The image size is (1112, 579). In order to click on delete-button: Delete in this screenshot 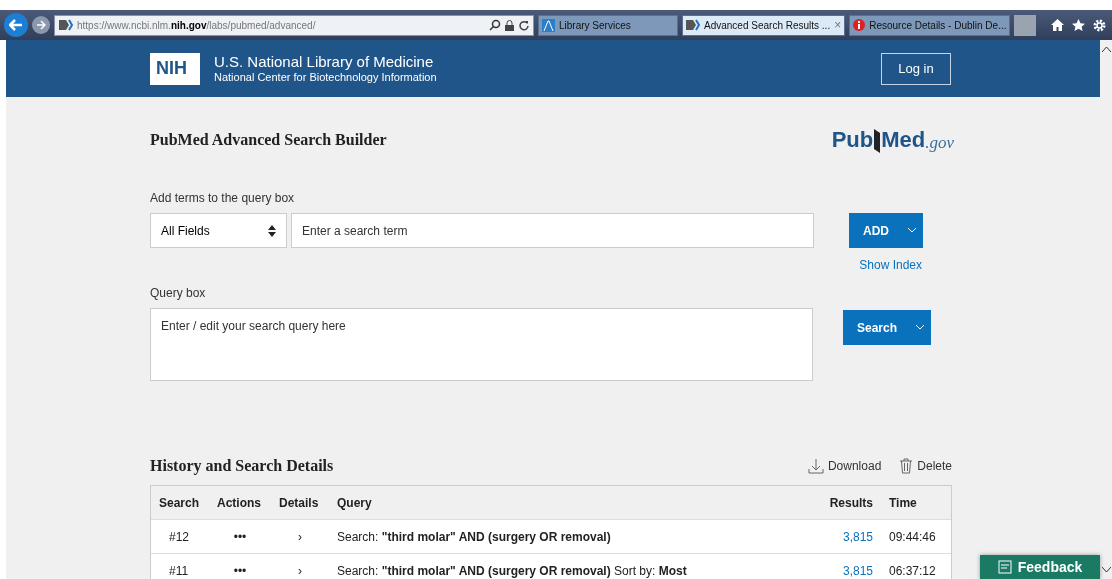, I will do `click(925, 466)`.